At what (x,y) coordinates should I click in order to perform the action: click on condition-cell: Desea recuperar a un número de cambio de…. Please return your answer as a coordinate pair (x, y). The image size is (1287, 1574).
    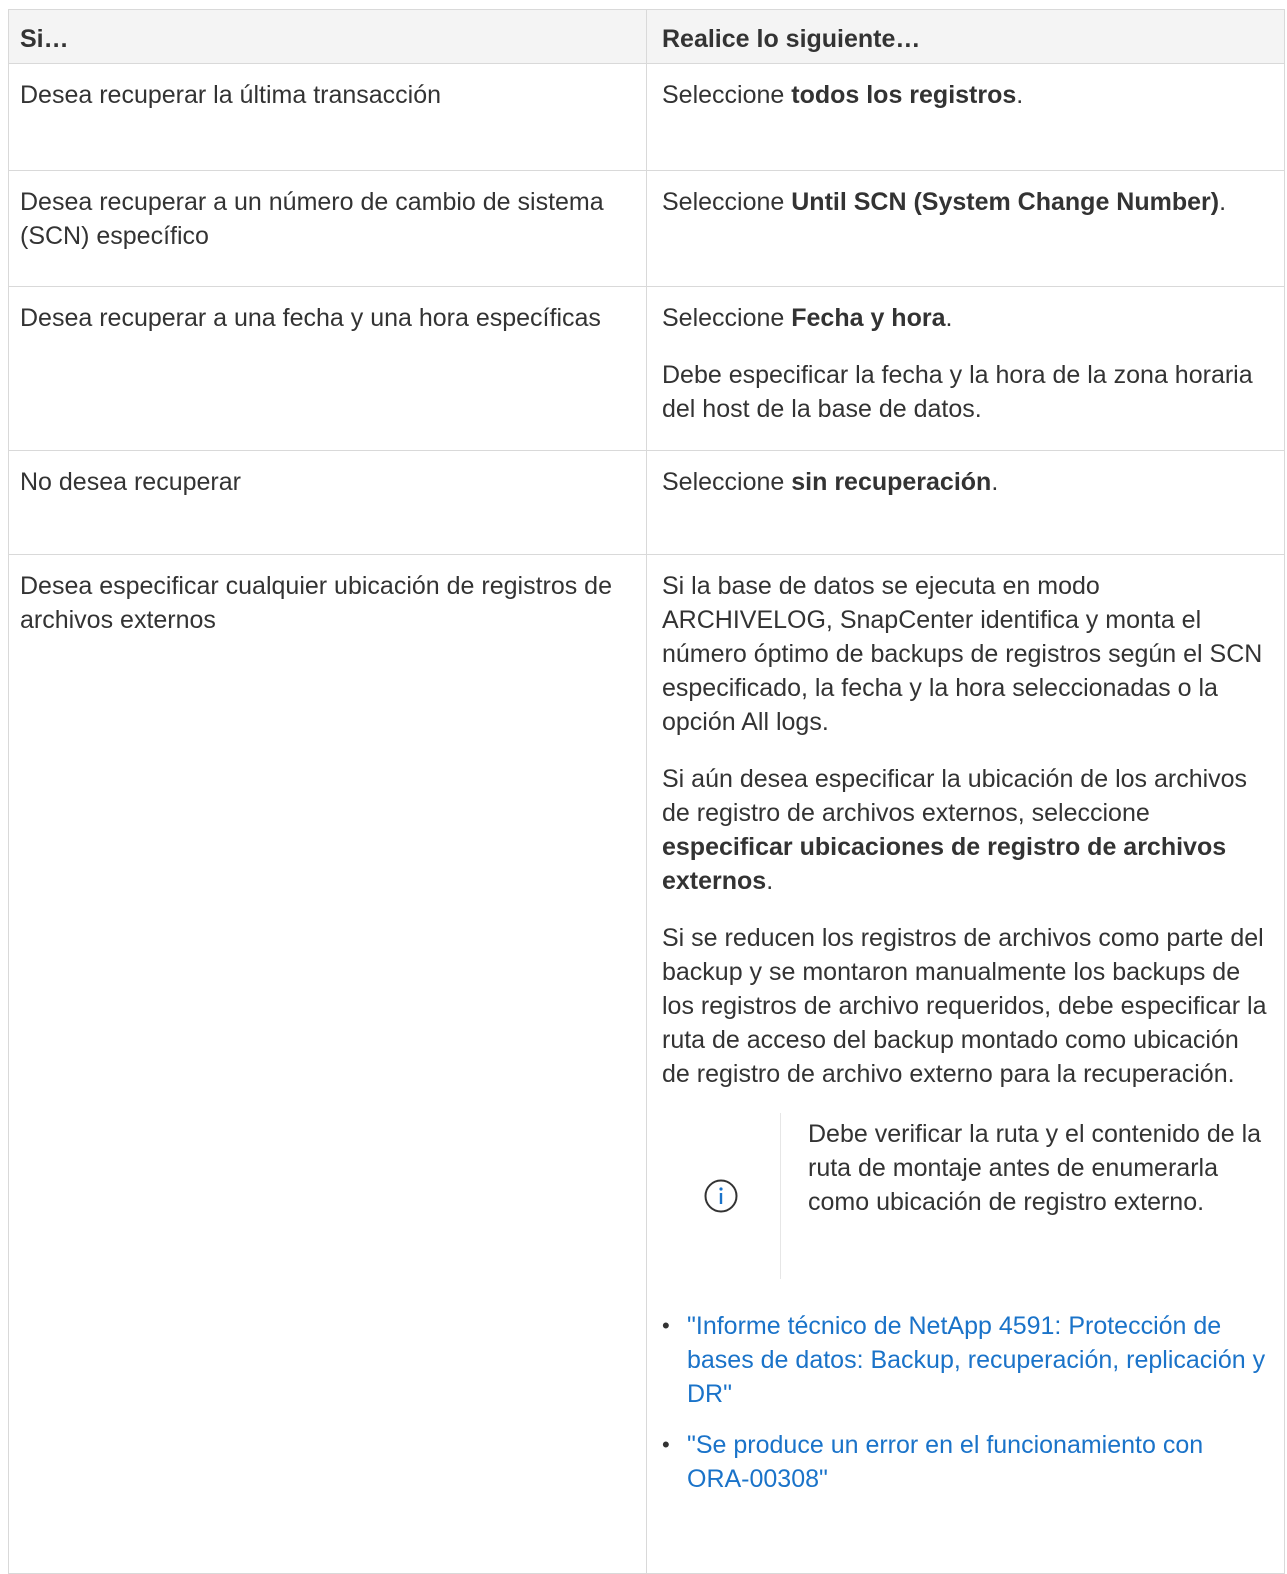
    Looking at the image, I should click on (327, 228).